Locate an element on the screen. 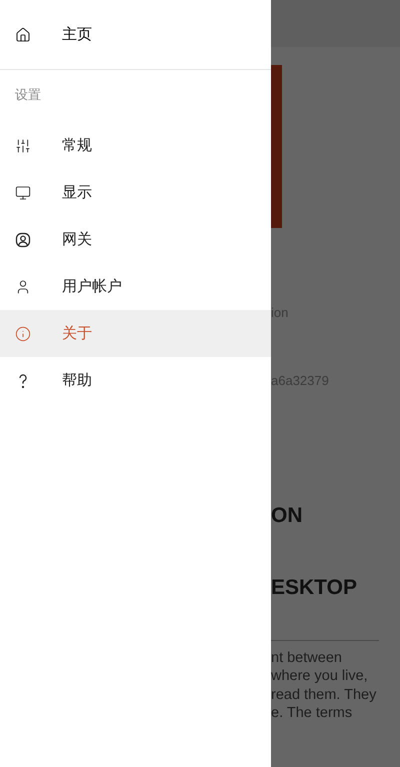 The image size is (400, 767). menu-item: 主页 is located at coordinates (135, 35).